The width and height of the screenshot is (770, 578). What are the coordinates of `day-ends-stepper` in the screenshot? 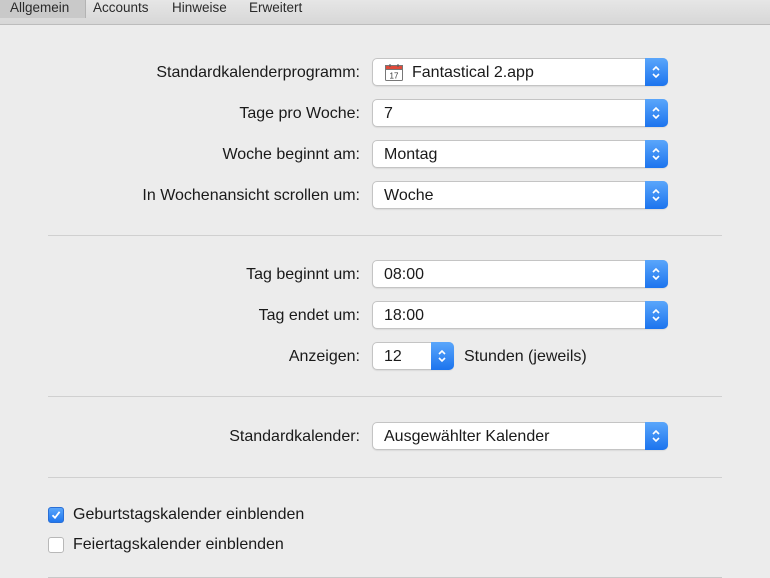 It's located at (656, 315).